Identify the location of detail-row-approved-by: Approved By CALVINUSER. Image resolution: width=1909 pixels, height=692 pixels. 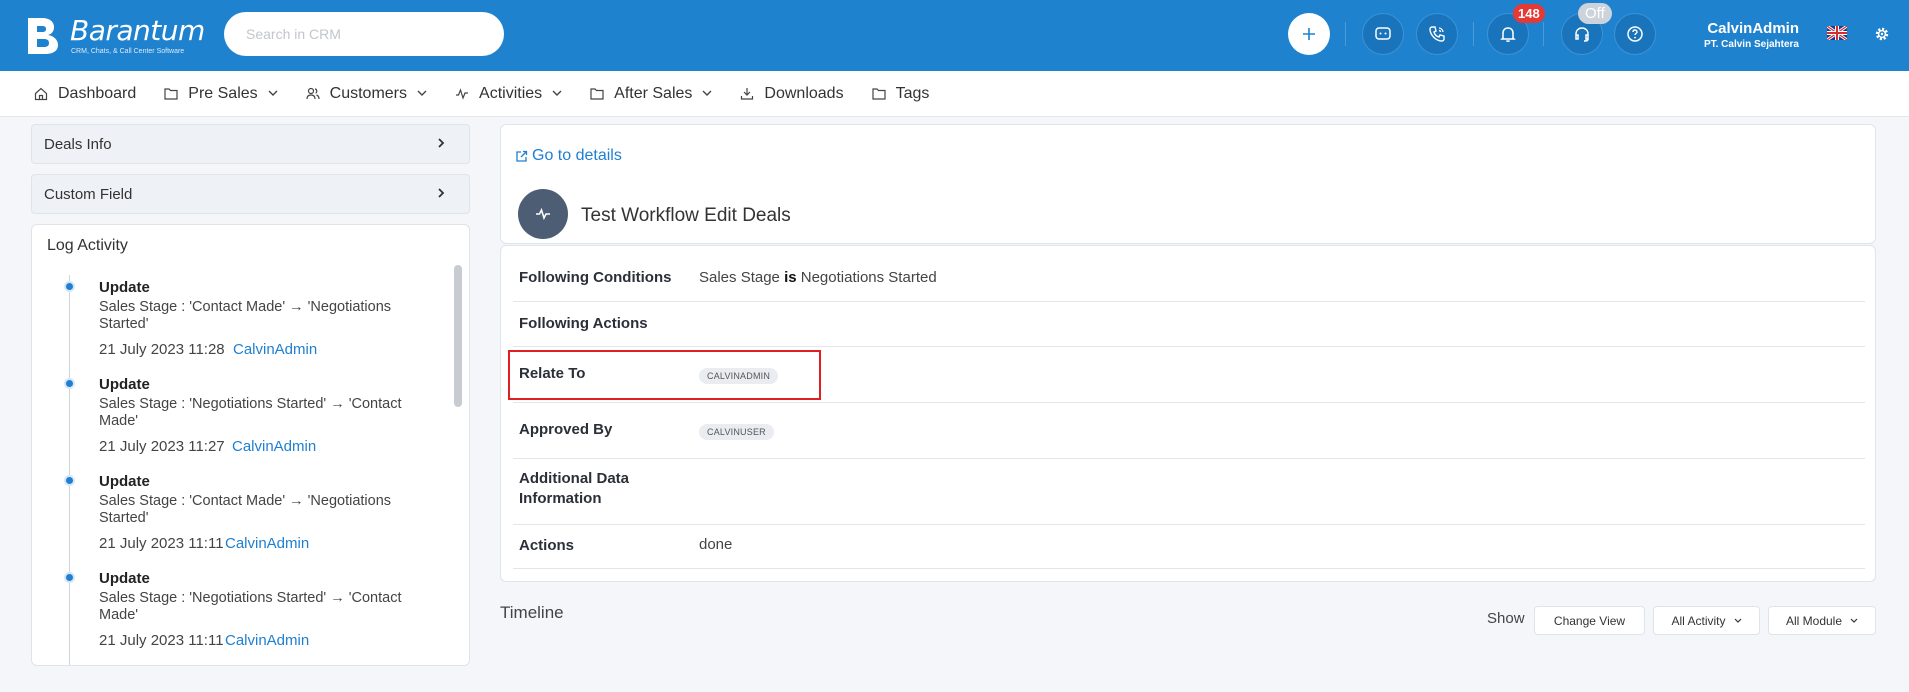
(1189, 431).